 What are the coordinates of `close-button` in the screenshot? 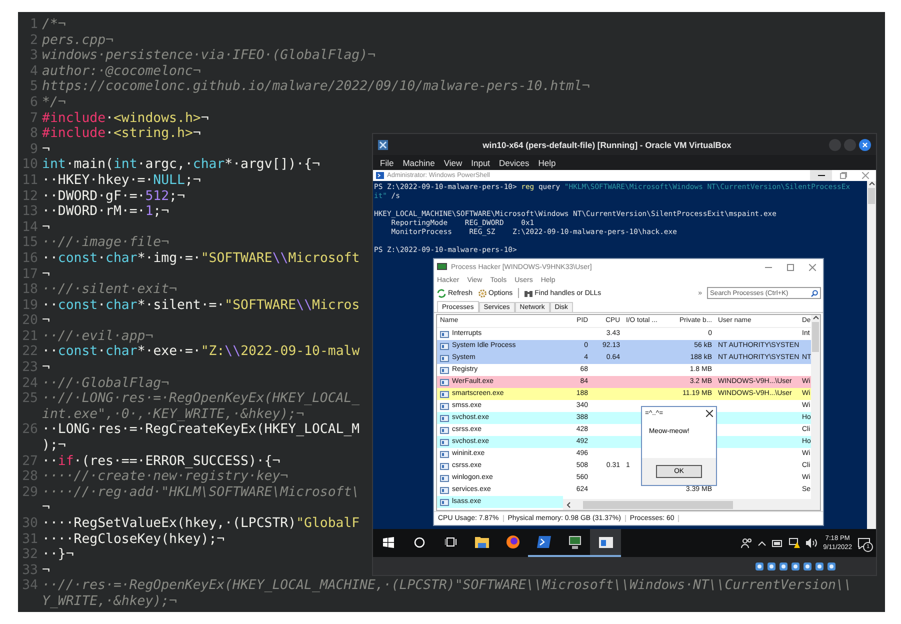 It's located at (865, 144).